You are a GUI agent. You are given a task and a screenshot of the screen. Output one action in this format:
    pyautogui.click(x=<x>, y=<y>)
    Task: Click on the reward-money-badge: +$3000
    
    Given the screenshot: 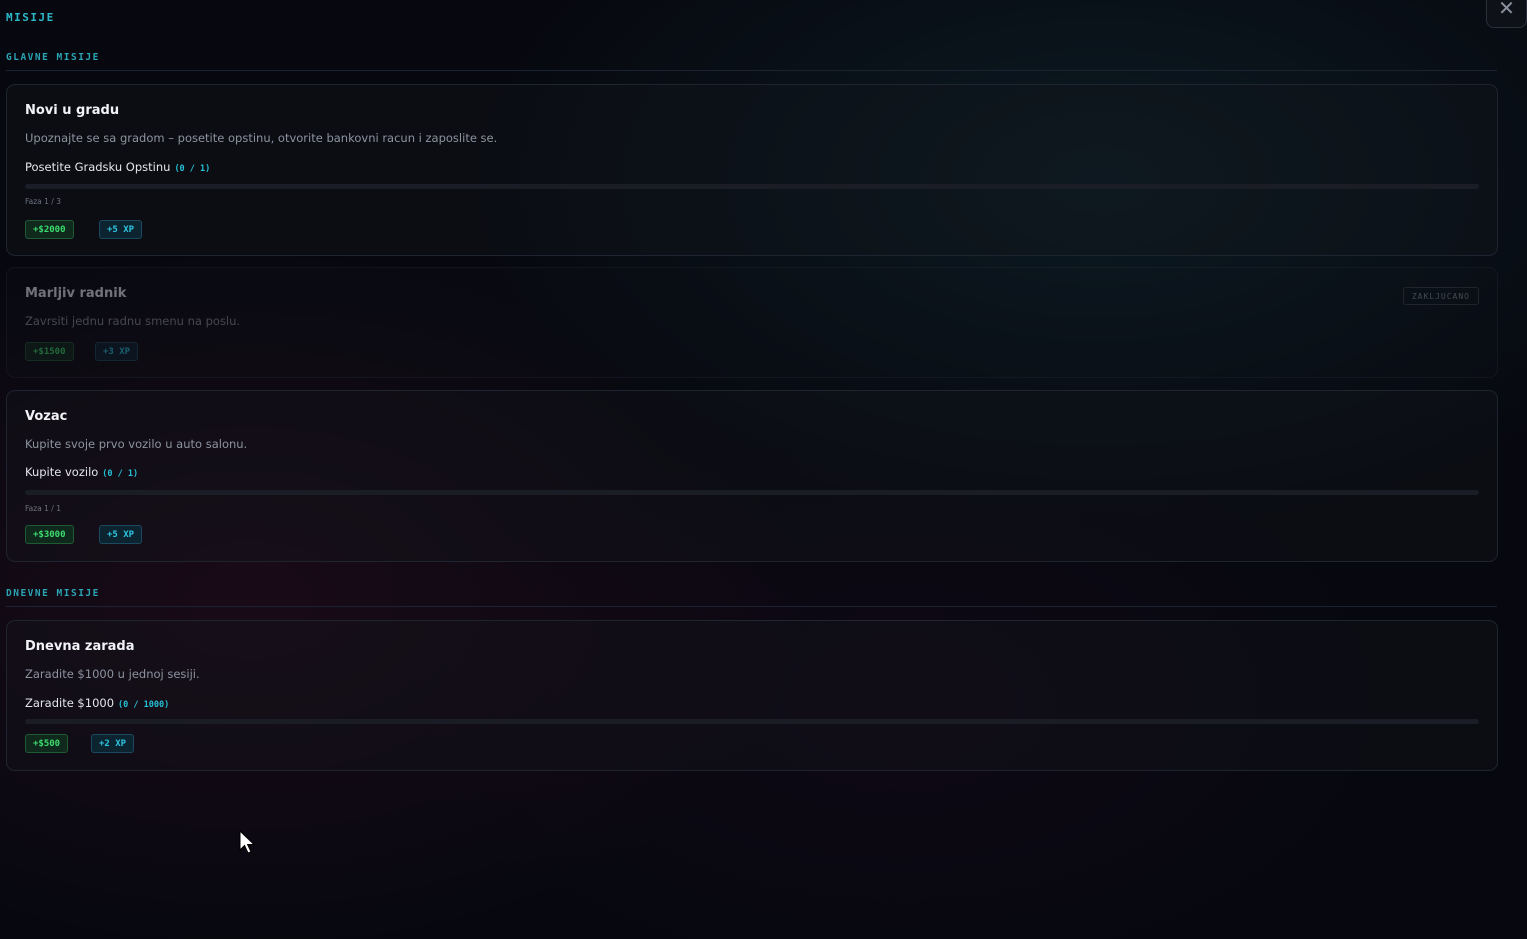 What is the action you would take?
    pyautogui.click(x=49, y=534)
    